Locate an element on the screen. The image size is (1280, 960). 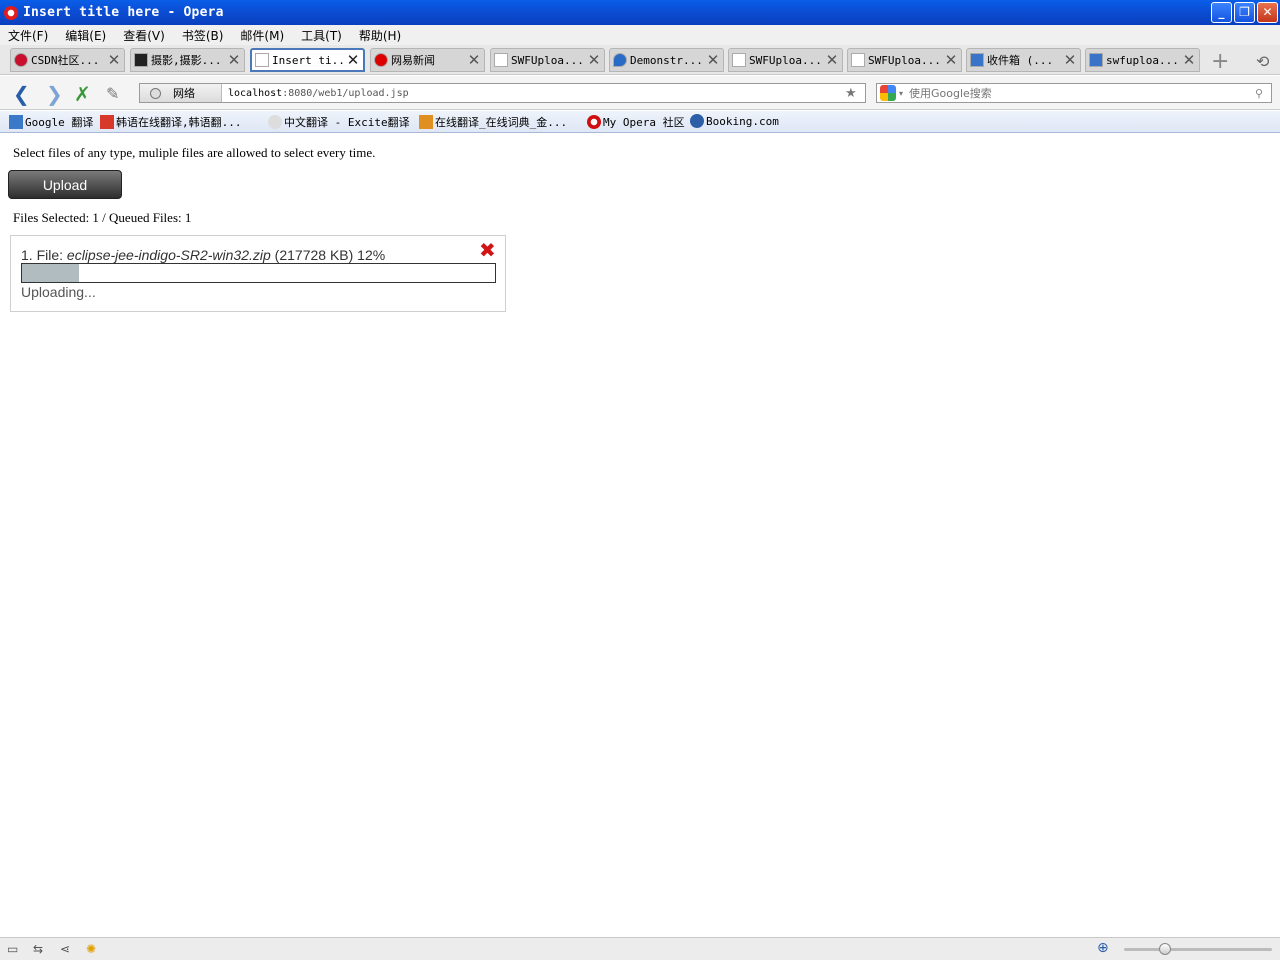
bookmark-label: Google 翻译 is located at coordinates (59, 122).